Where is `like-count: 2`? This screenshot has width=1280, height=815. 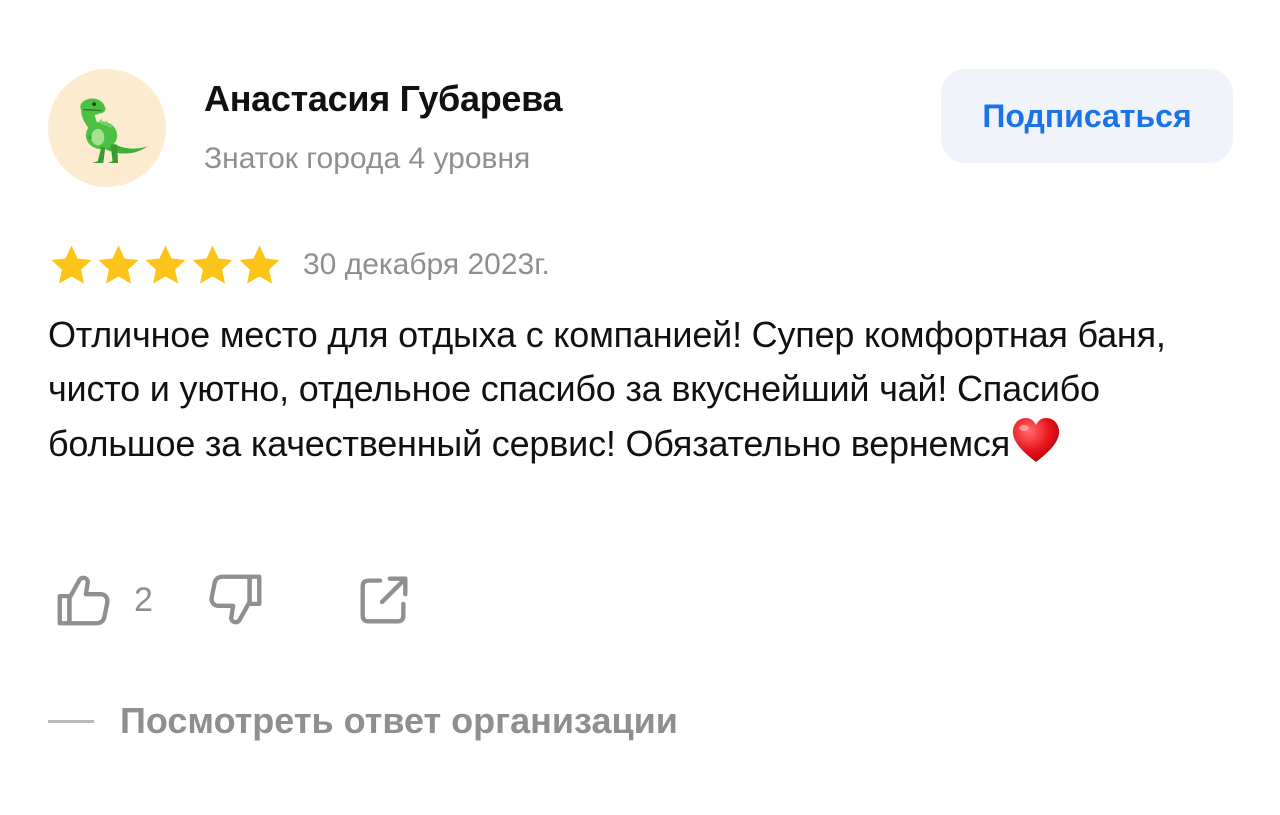
like-count: 2 is located at coordinates (143, 599).